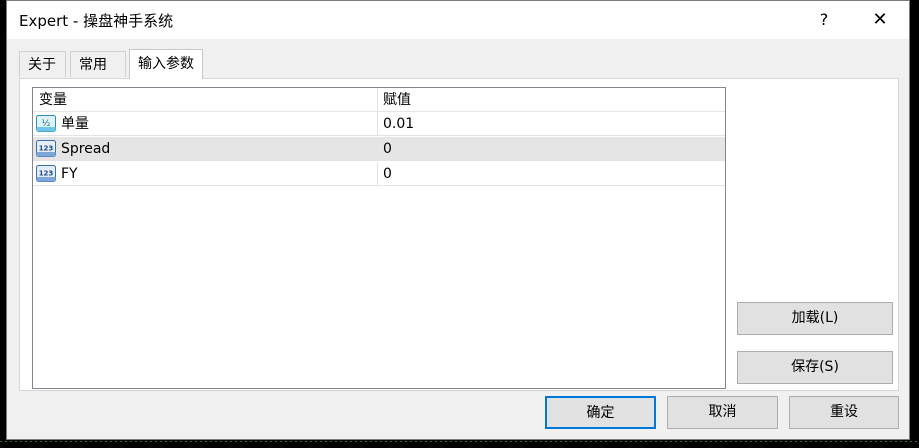  I want to click on table-row: 123 FY 0, so click(379, 174).